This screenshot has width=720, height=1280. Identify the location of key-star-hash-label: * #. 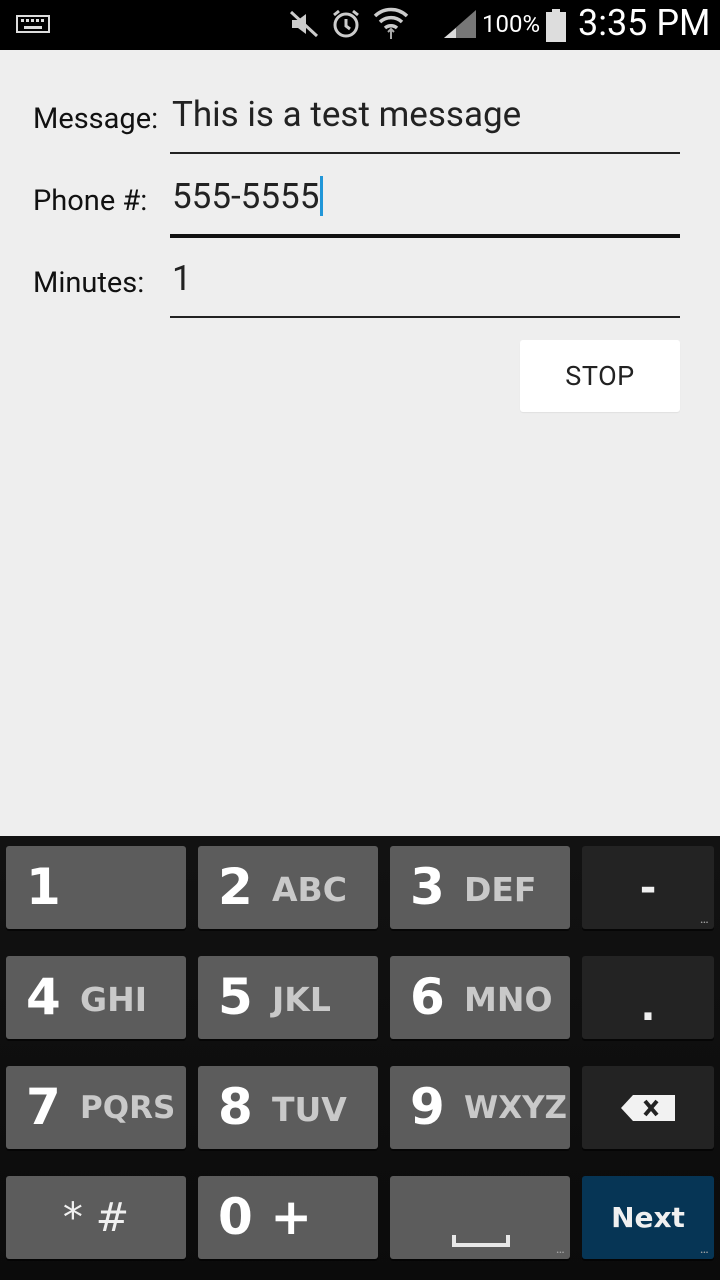
(96, 1217).